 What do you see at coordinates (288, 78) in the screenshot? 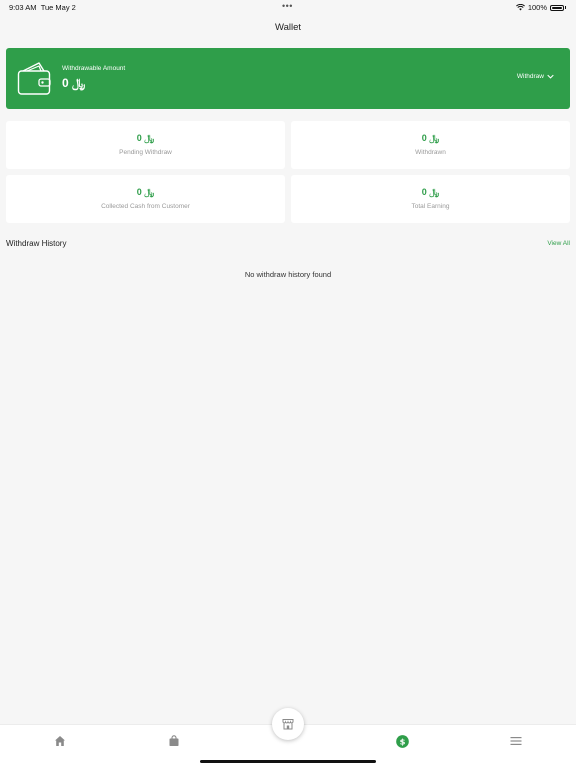
I see `withdrawable-amount-card: Withdrawable Amount 0 ﷼ Withdraw` at bounding box center [288, 78].